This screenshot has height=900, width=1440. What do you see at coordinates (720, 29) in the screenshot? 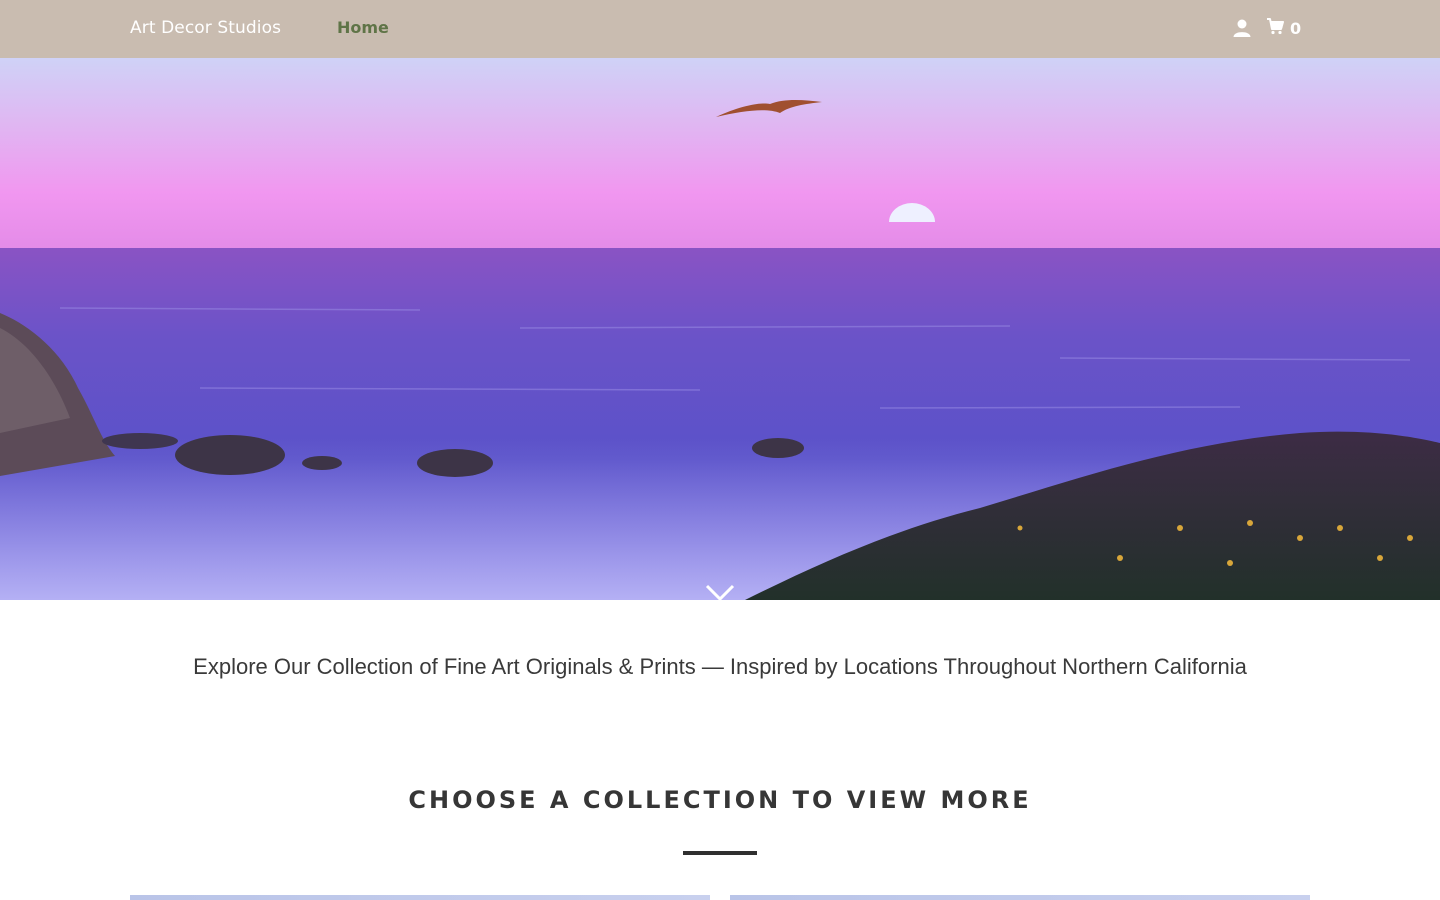
I see `site-header: Art Decor Studios Home 0` at bounding box center [720, 29].